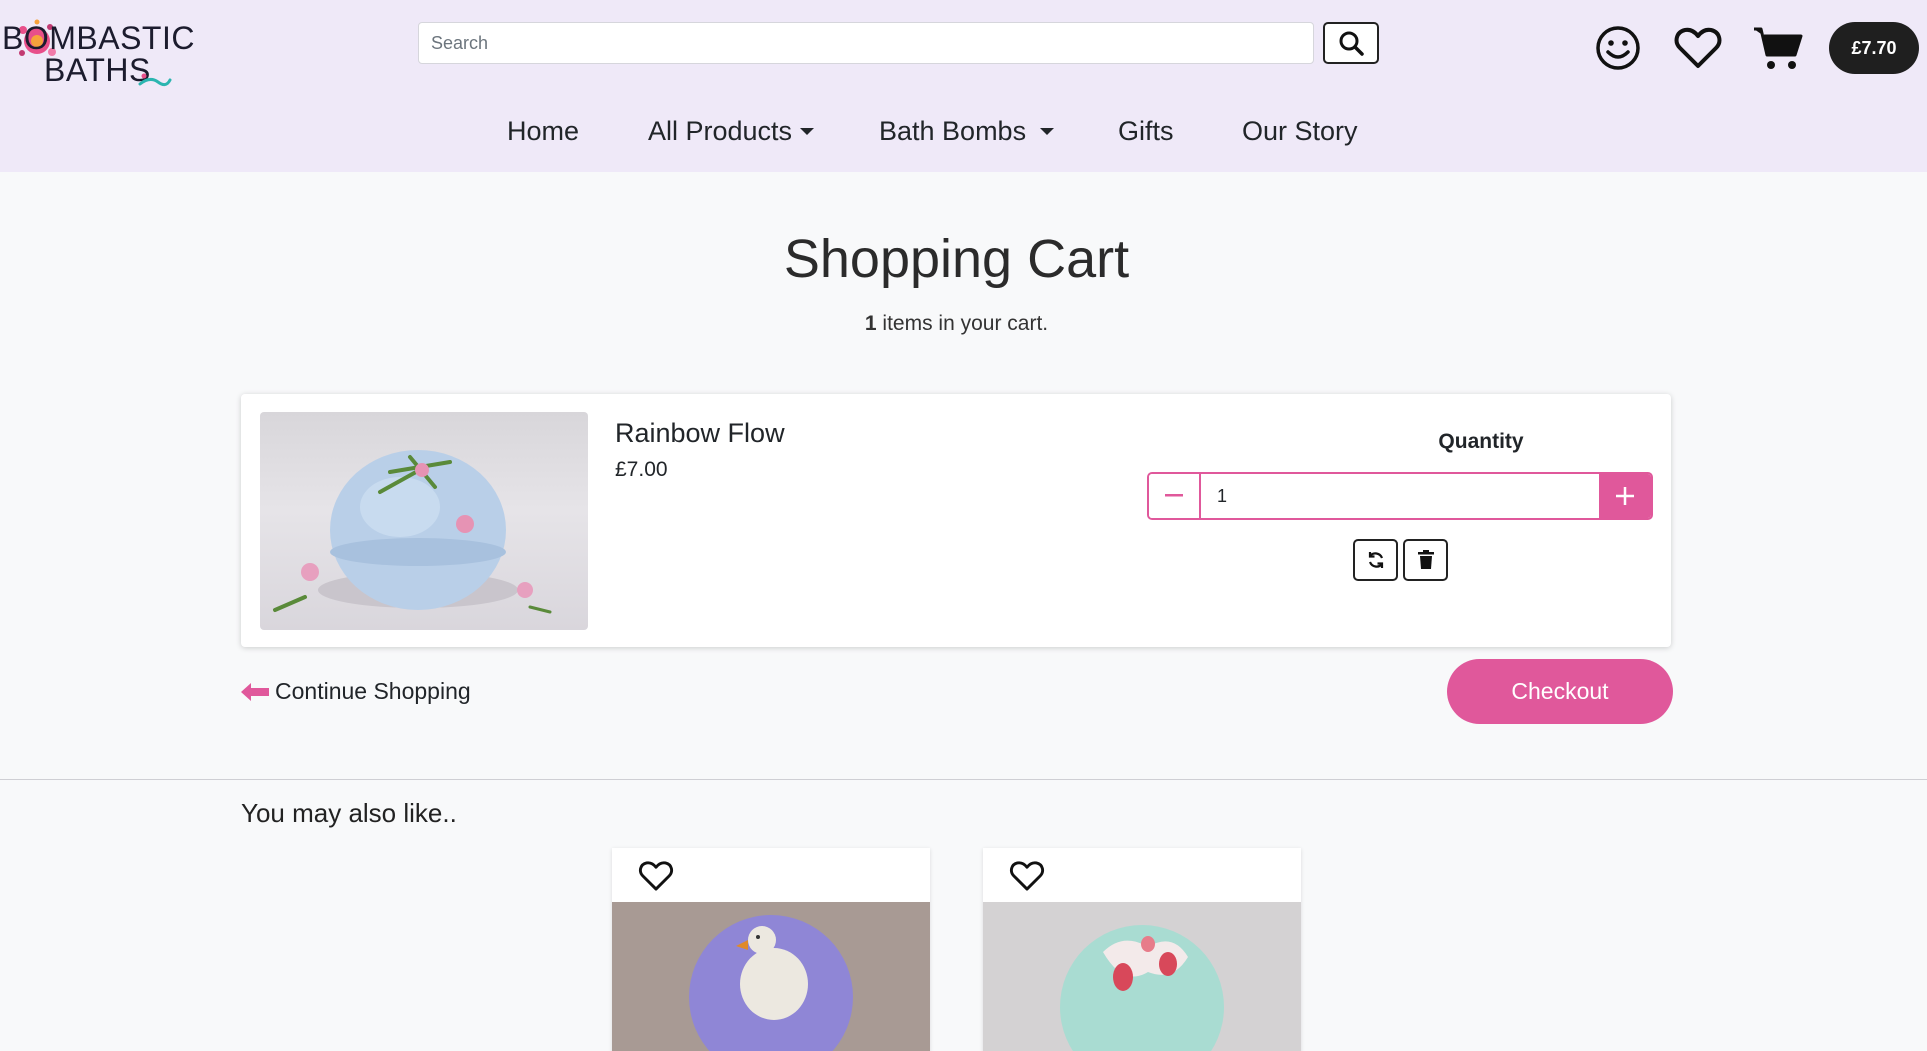 The width and height of the screenshot is (1927, 1051). I want to click on account-button, so click(1618, 48).